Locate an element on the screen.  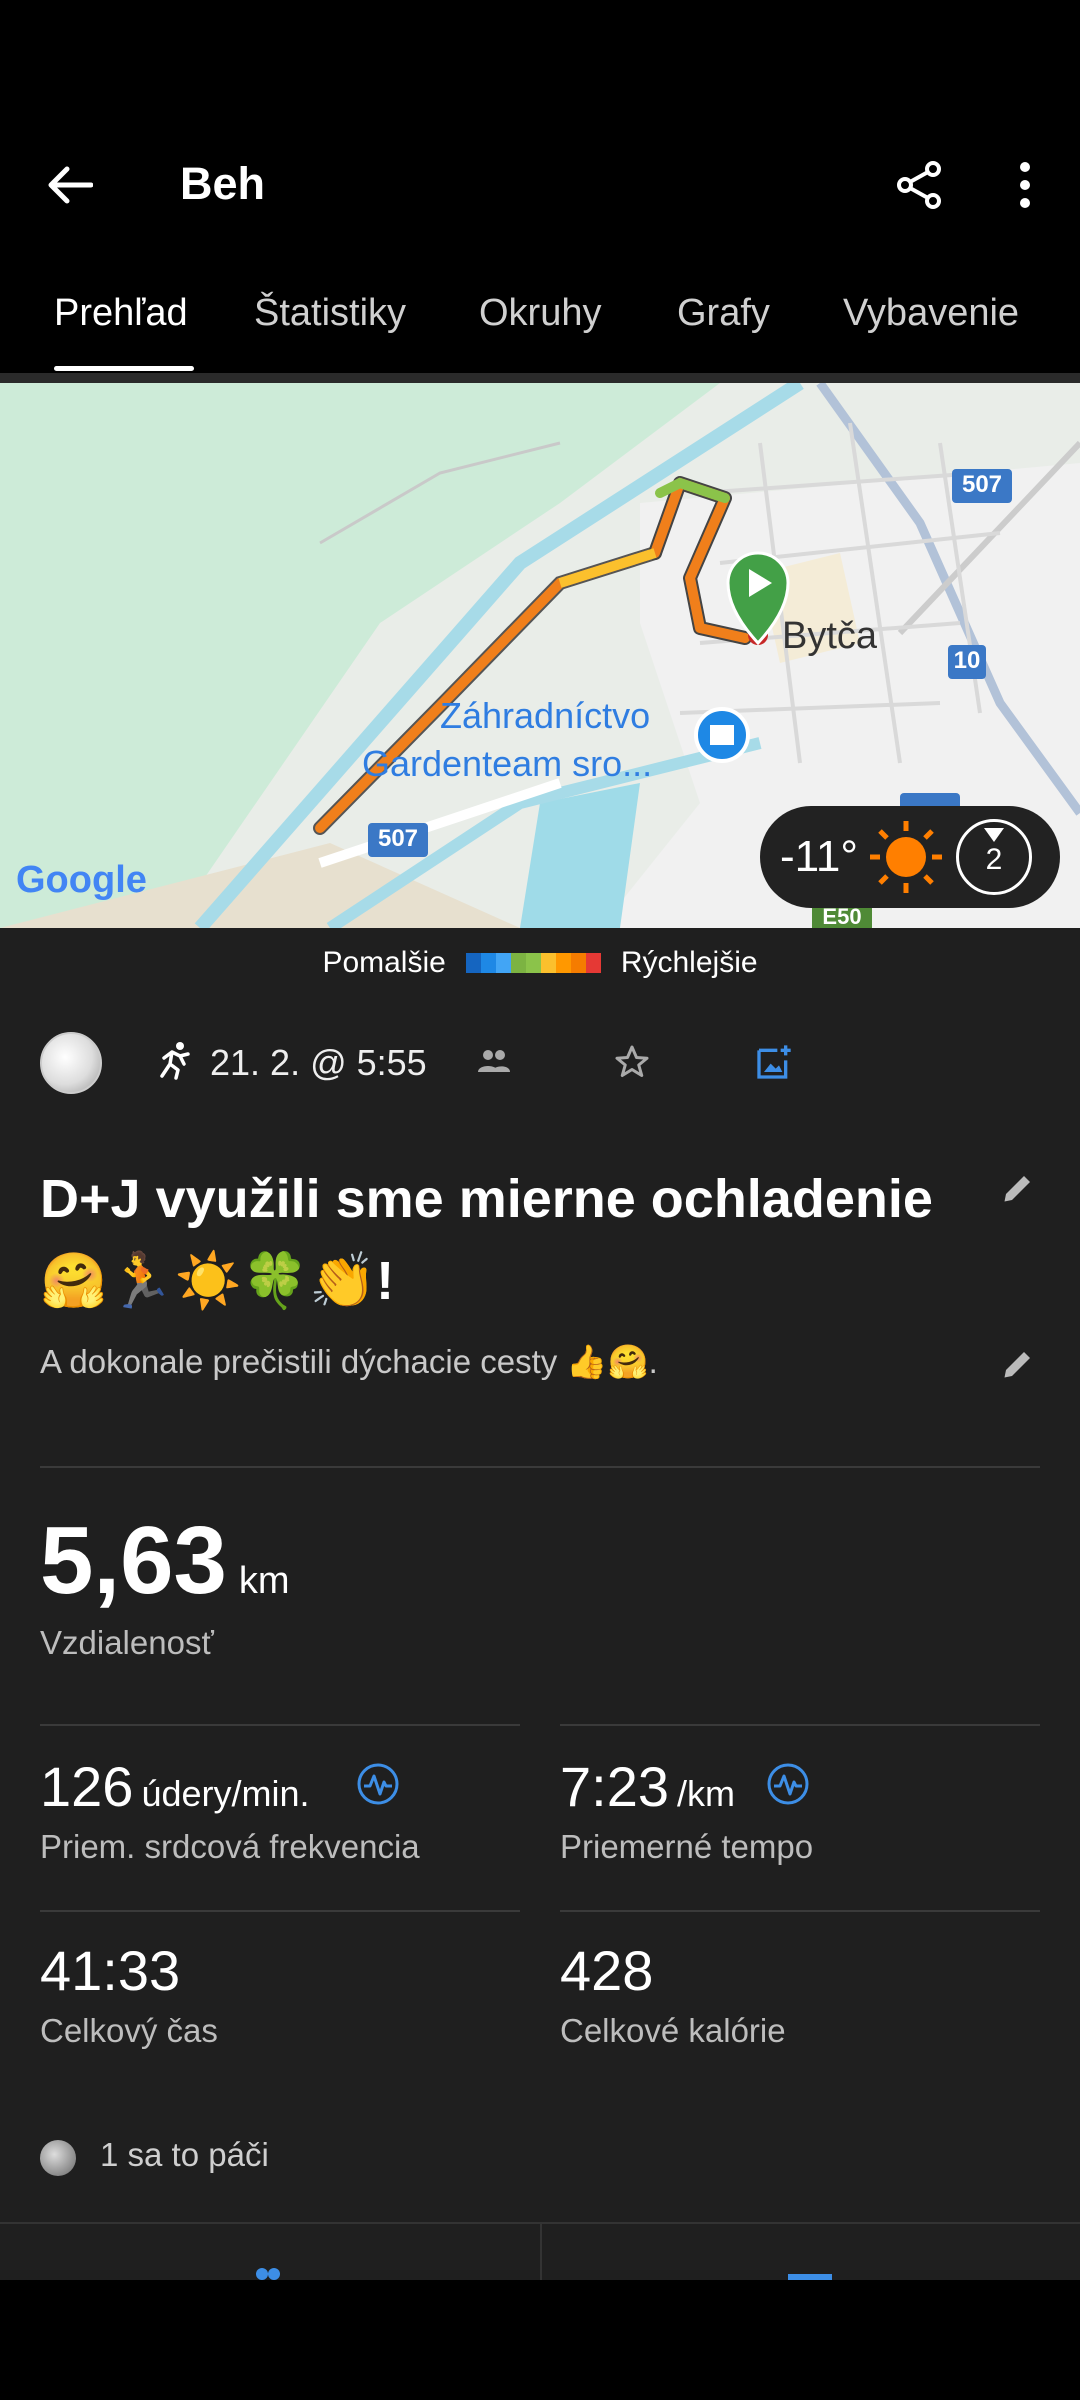
system-nav-area is located at coordinates (540, 2340).